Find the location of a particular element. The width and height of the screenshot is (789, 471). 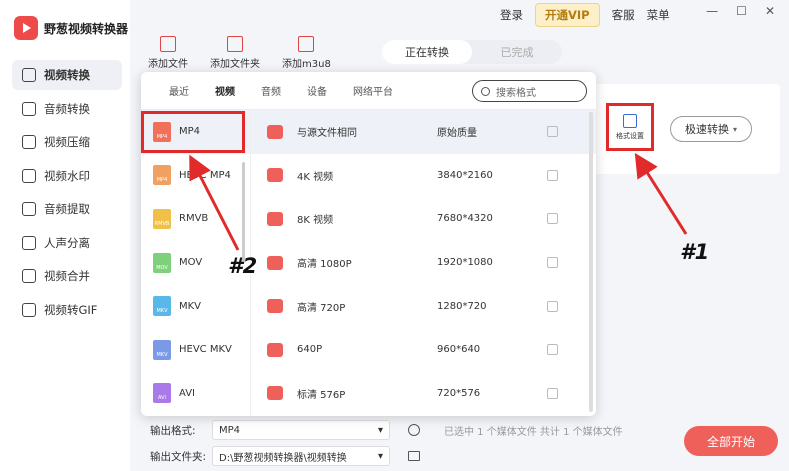

add-folder-button: 添加文件夹 is located at coordinates (235, 53).